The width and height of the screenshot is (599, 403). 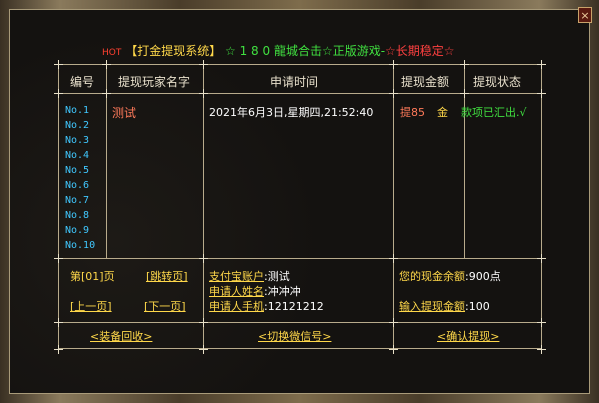 I want to click on row-number: No.10, so click(x=80, y=245).